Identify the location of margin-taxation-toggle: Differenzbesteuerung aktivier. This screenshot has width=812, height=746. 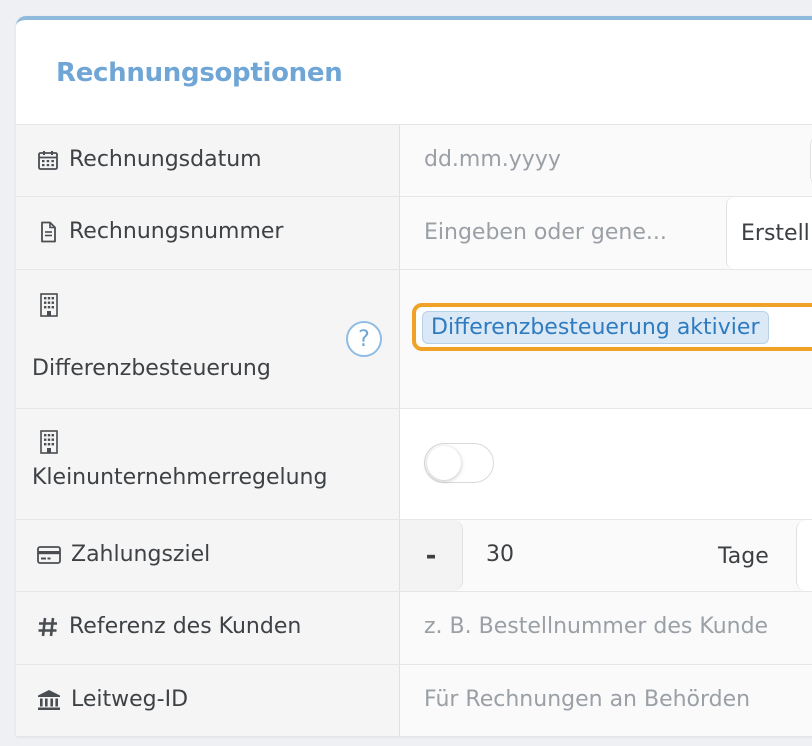
(612, 327).